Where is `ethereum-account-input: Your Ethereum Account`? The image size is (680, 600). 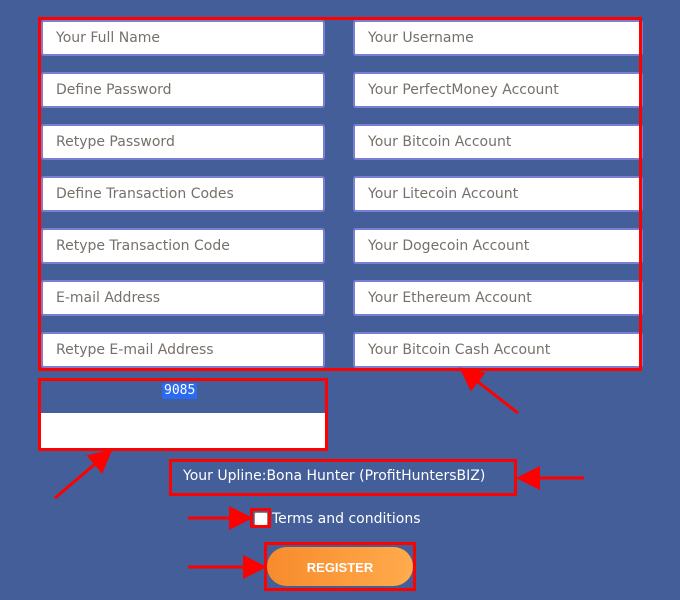 ethereum-account-input: Your Ethereum Account is located at coordinates (498, 298).